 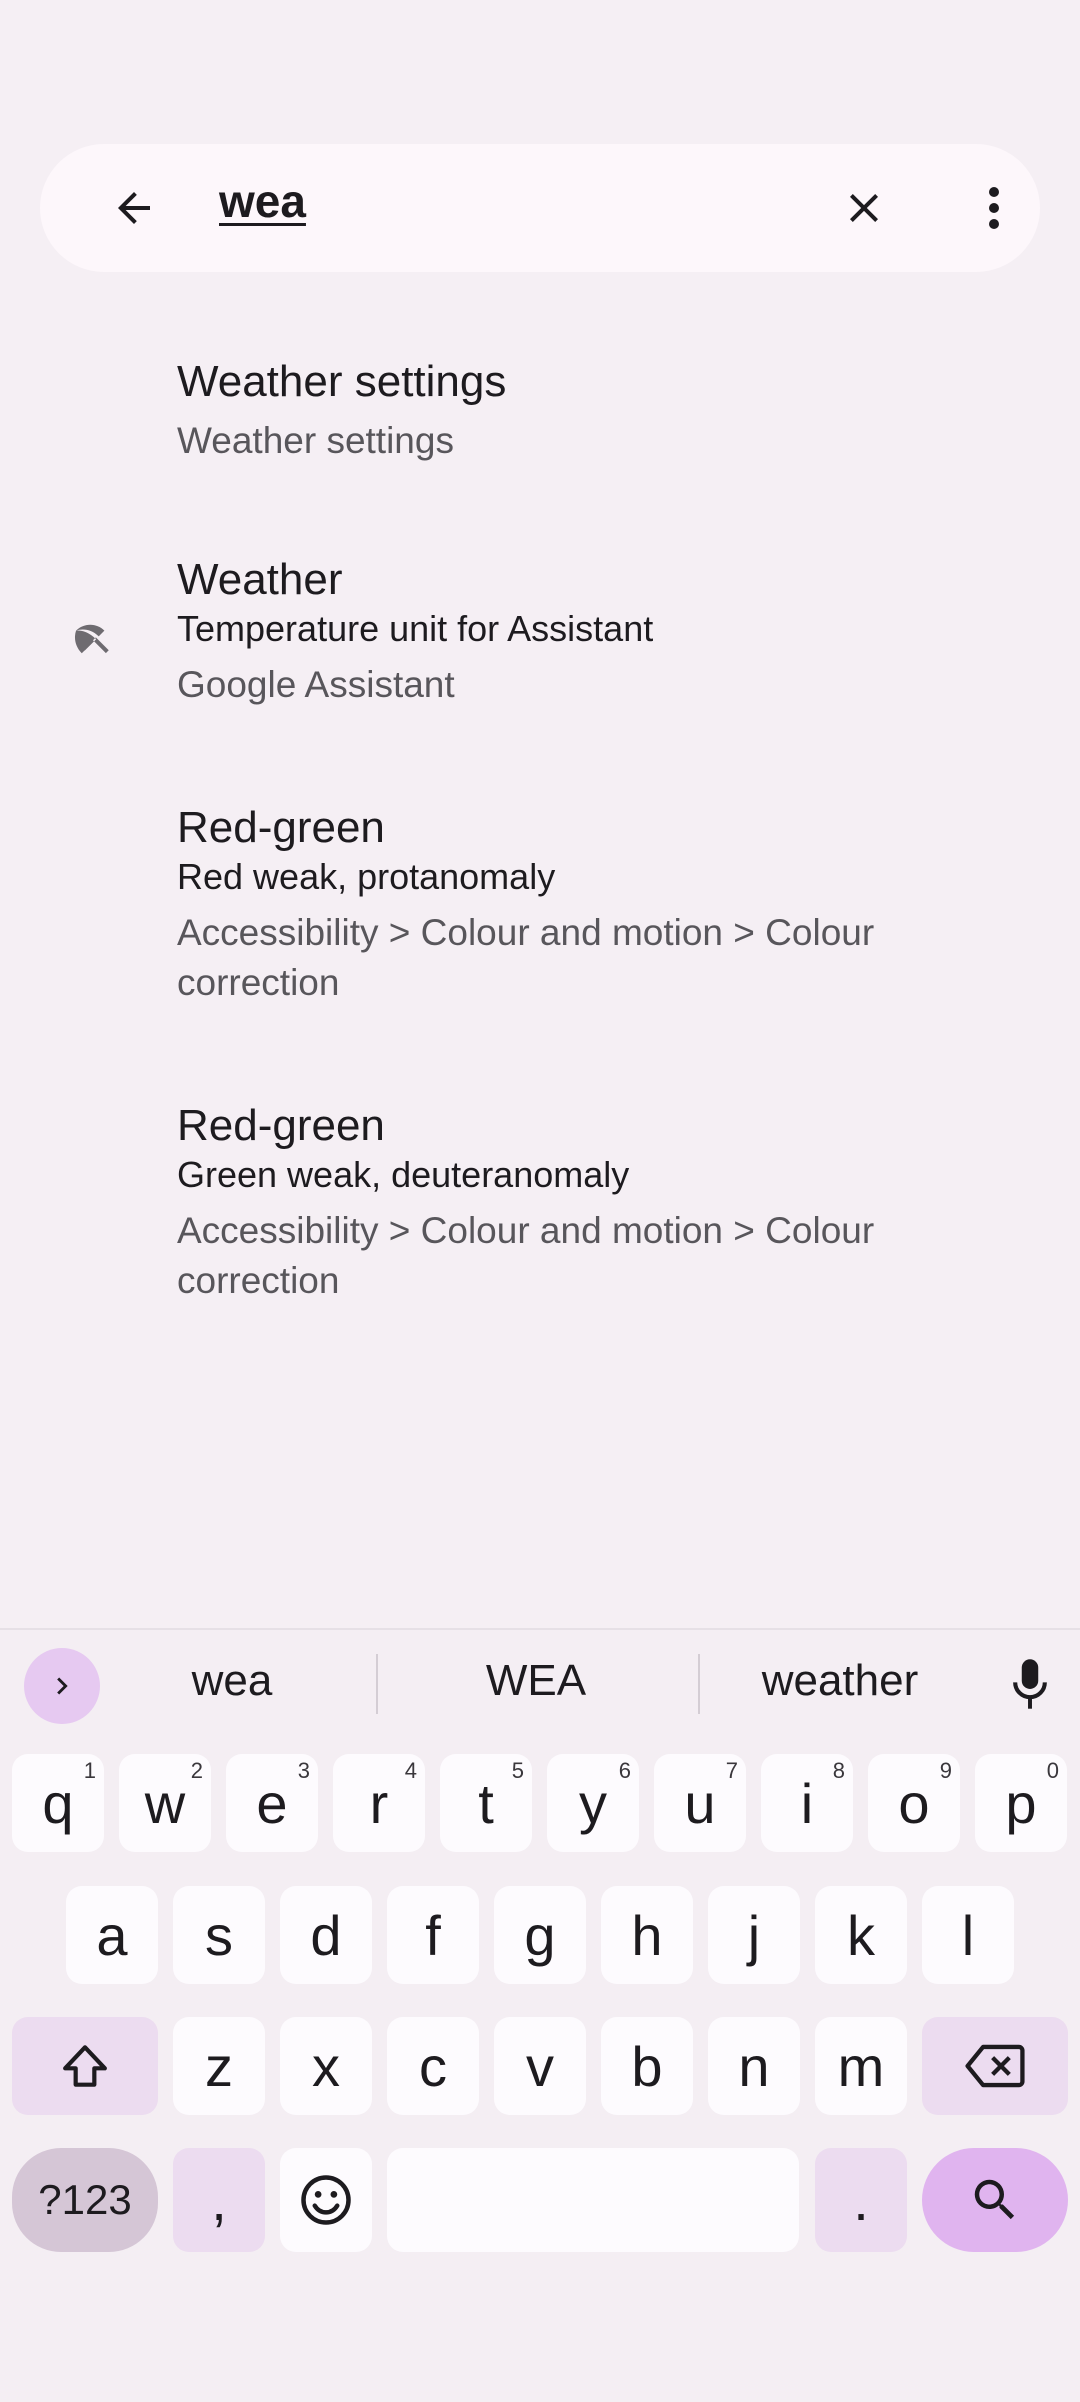 I want to click on key-o: o9, so click(x=914, y=1803).